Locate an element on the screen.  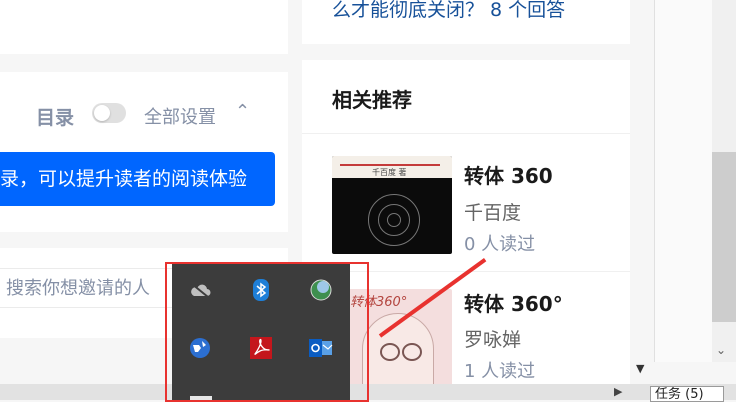
editor-top-card is located at coordinates (144, 27).